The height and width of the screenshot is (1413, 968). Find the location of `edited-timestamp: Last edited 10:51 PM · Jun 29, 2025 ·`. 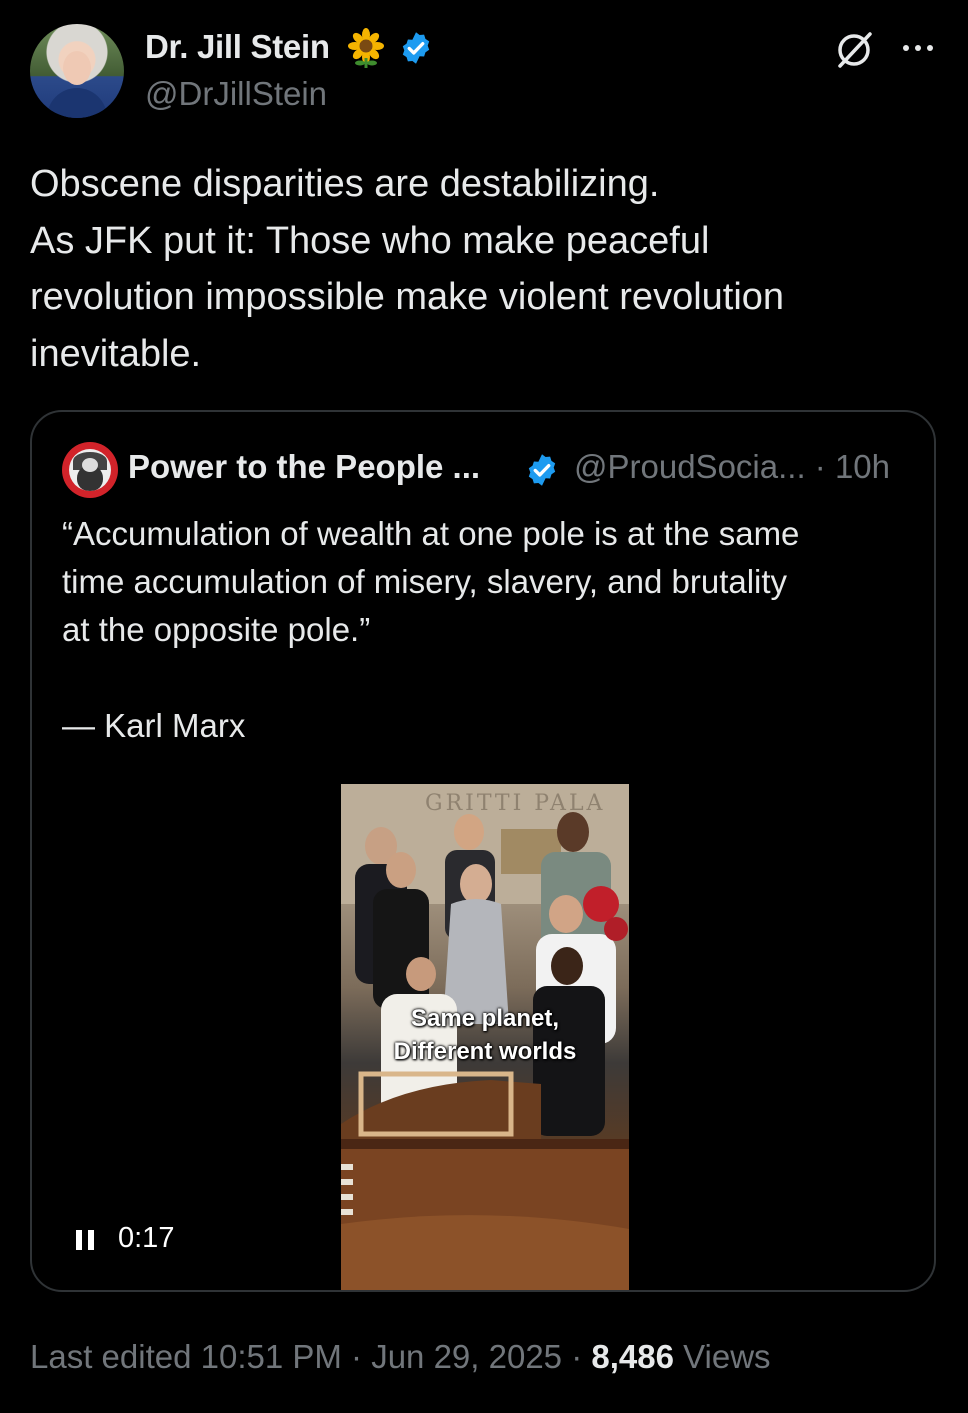

edited-timestamp: Last edited 10:51 PM · Jun 29, 2025 · is located at coordinates (310, 1356).